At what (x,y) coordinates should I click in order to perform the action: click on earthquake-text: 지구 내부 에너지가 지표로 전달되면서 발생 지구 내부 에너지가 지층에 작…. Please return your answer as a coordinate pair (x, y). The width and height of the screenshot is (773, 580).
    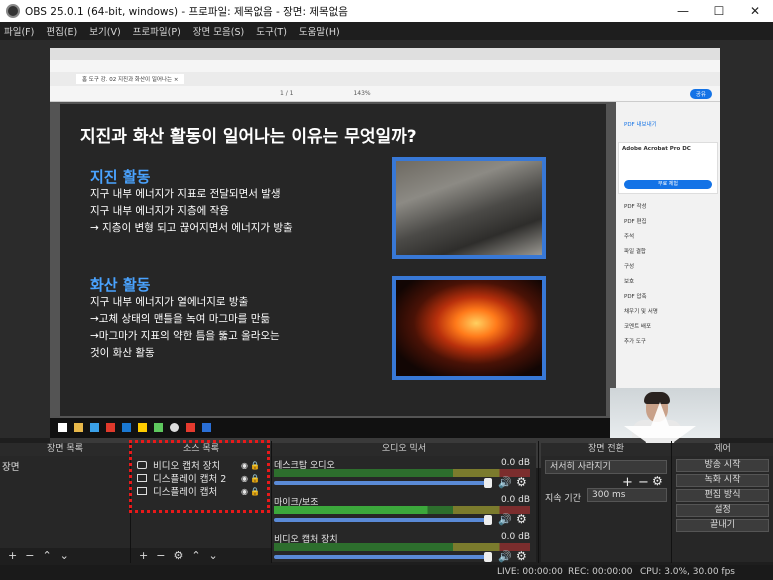
    Looking at the image, I should click on (191, 211).